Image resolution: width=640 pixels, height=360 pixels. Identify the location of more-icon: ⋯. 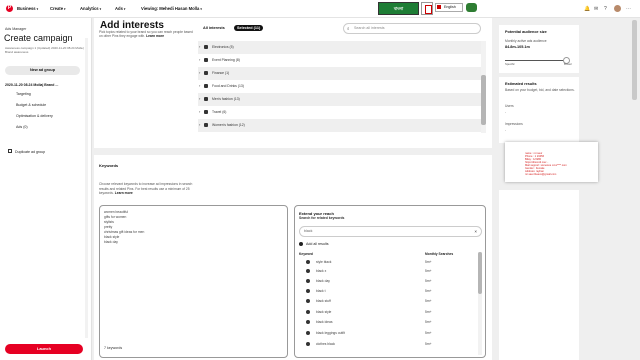
(628, 9).